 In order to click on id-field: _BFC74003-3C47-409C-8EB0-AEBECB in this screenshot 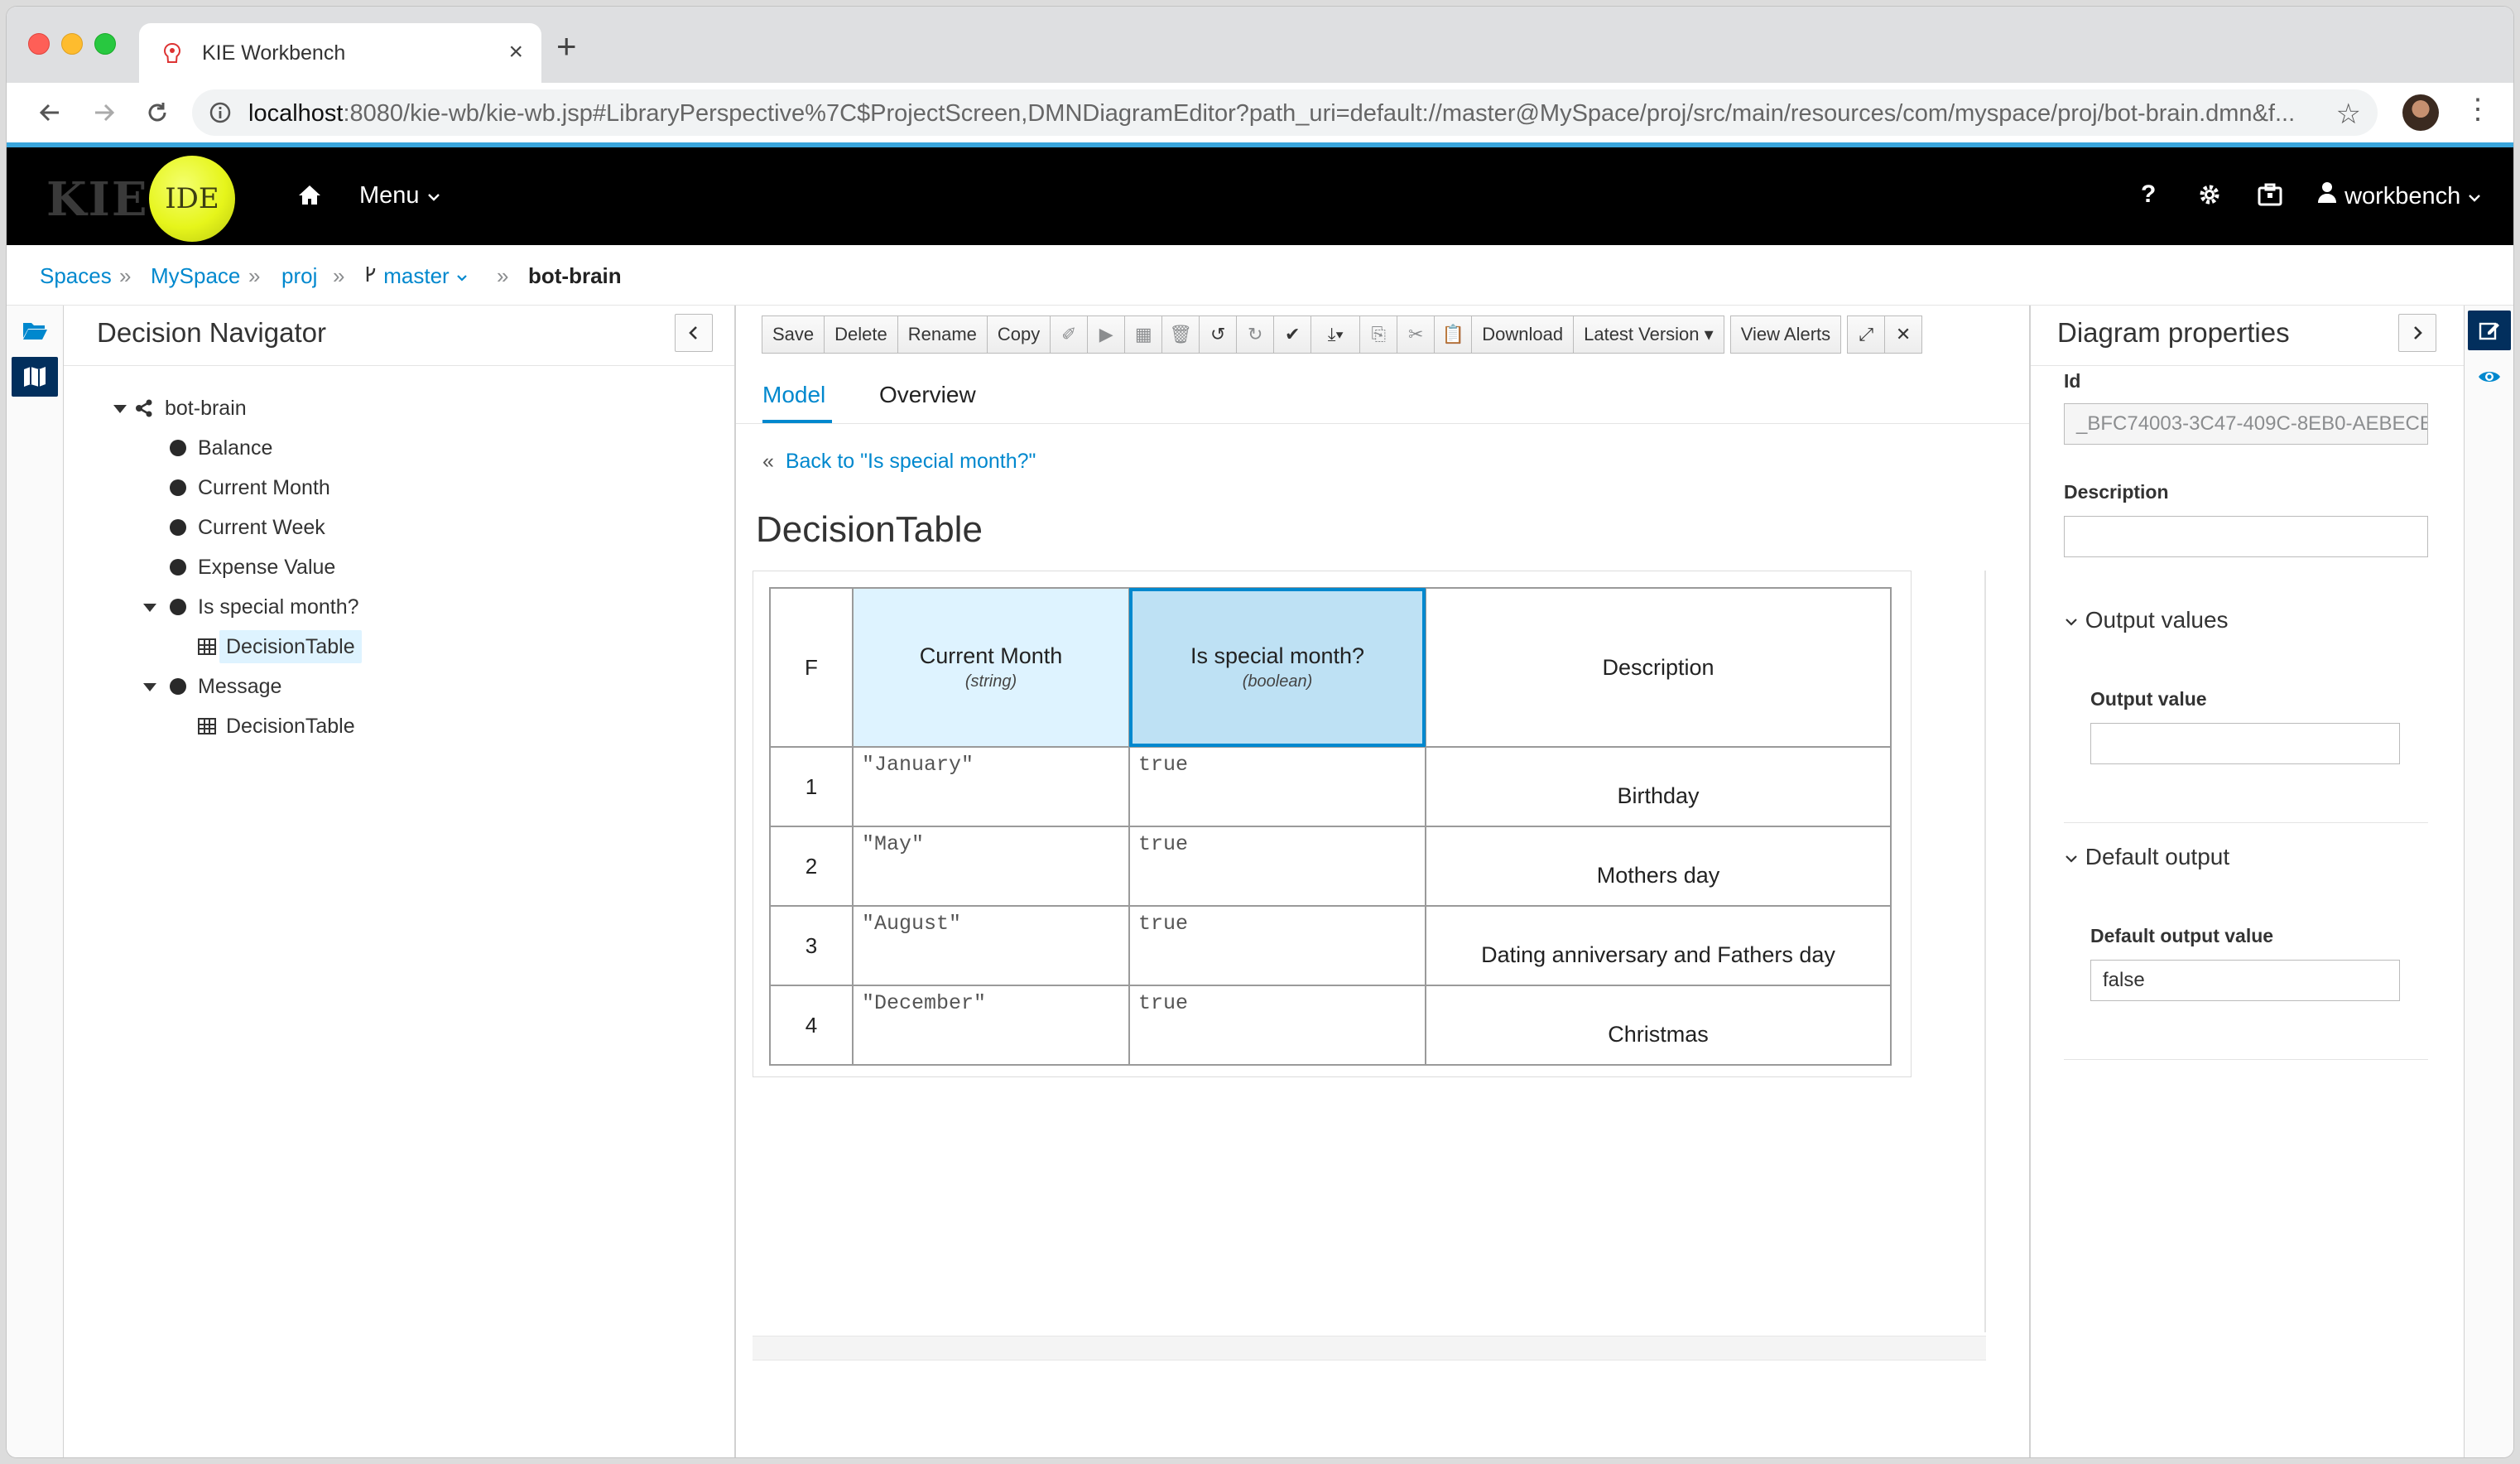, I will do `click(2246, 424)`.